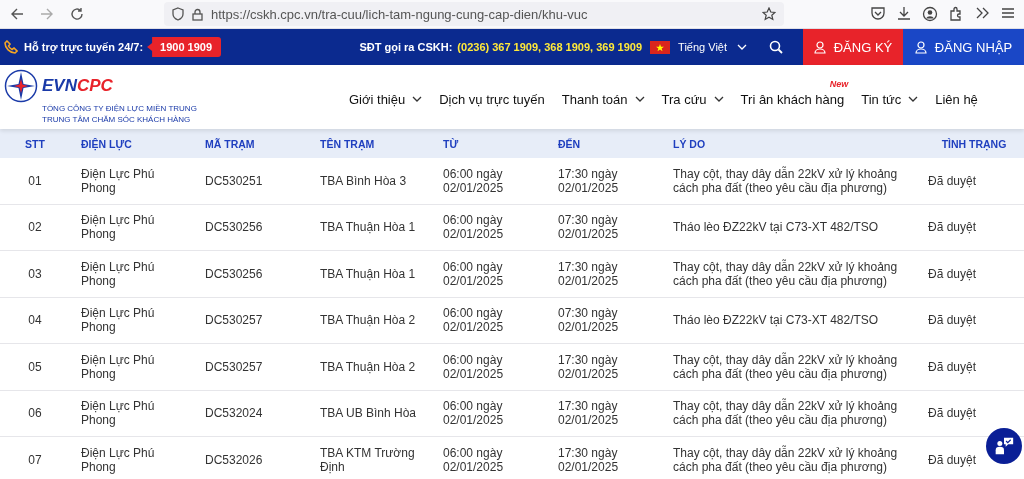 The height and width of the screenshot is (479, 1024). Describe the element at coordinates (594, 99) in the screenshot. I see `nav-item: Thanh toán` at that location.